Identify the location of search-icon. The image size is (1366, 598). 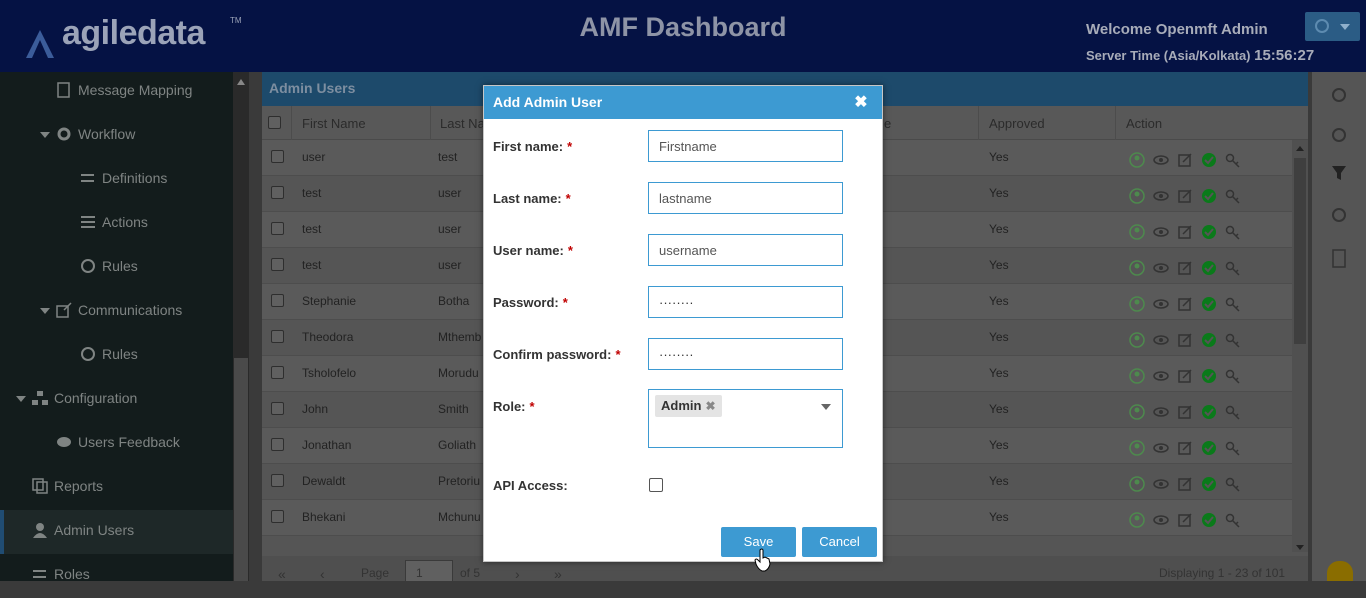
(1339, 135).